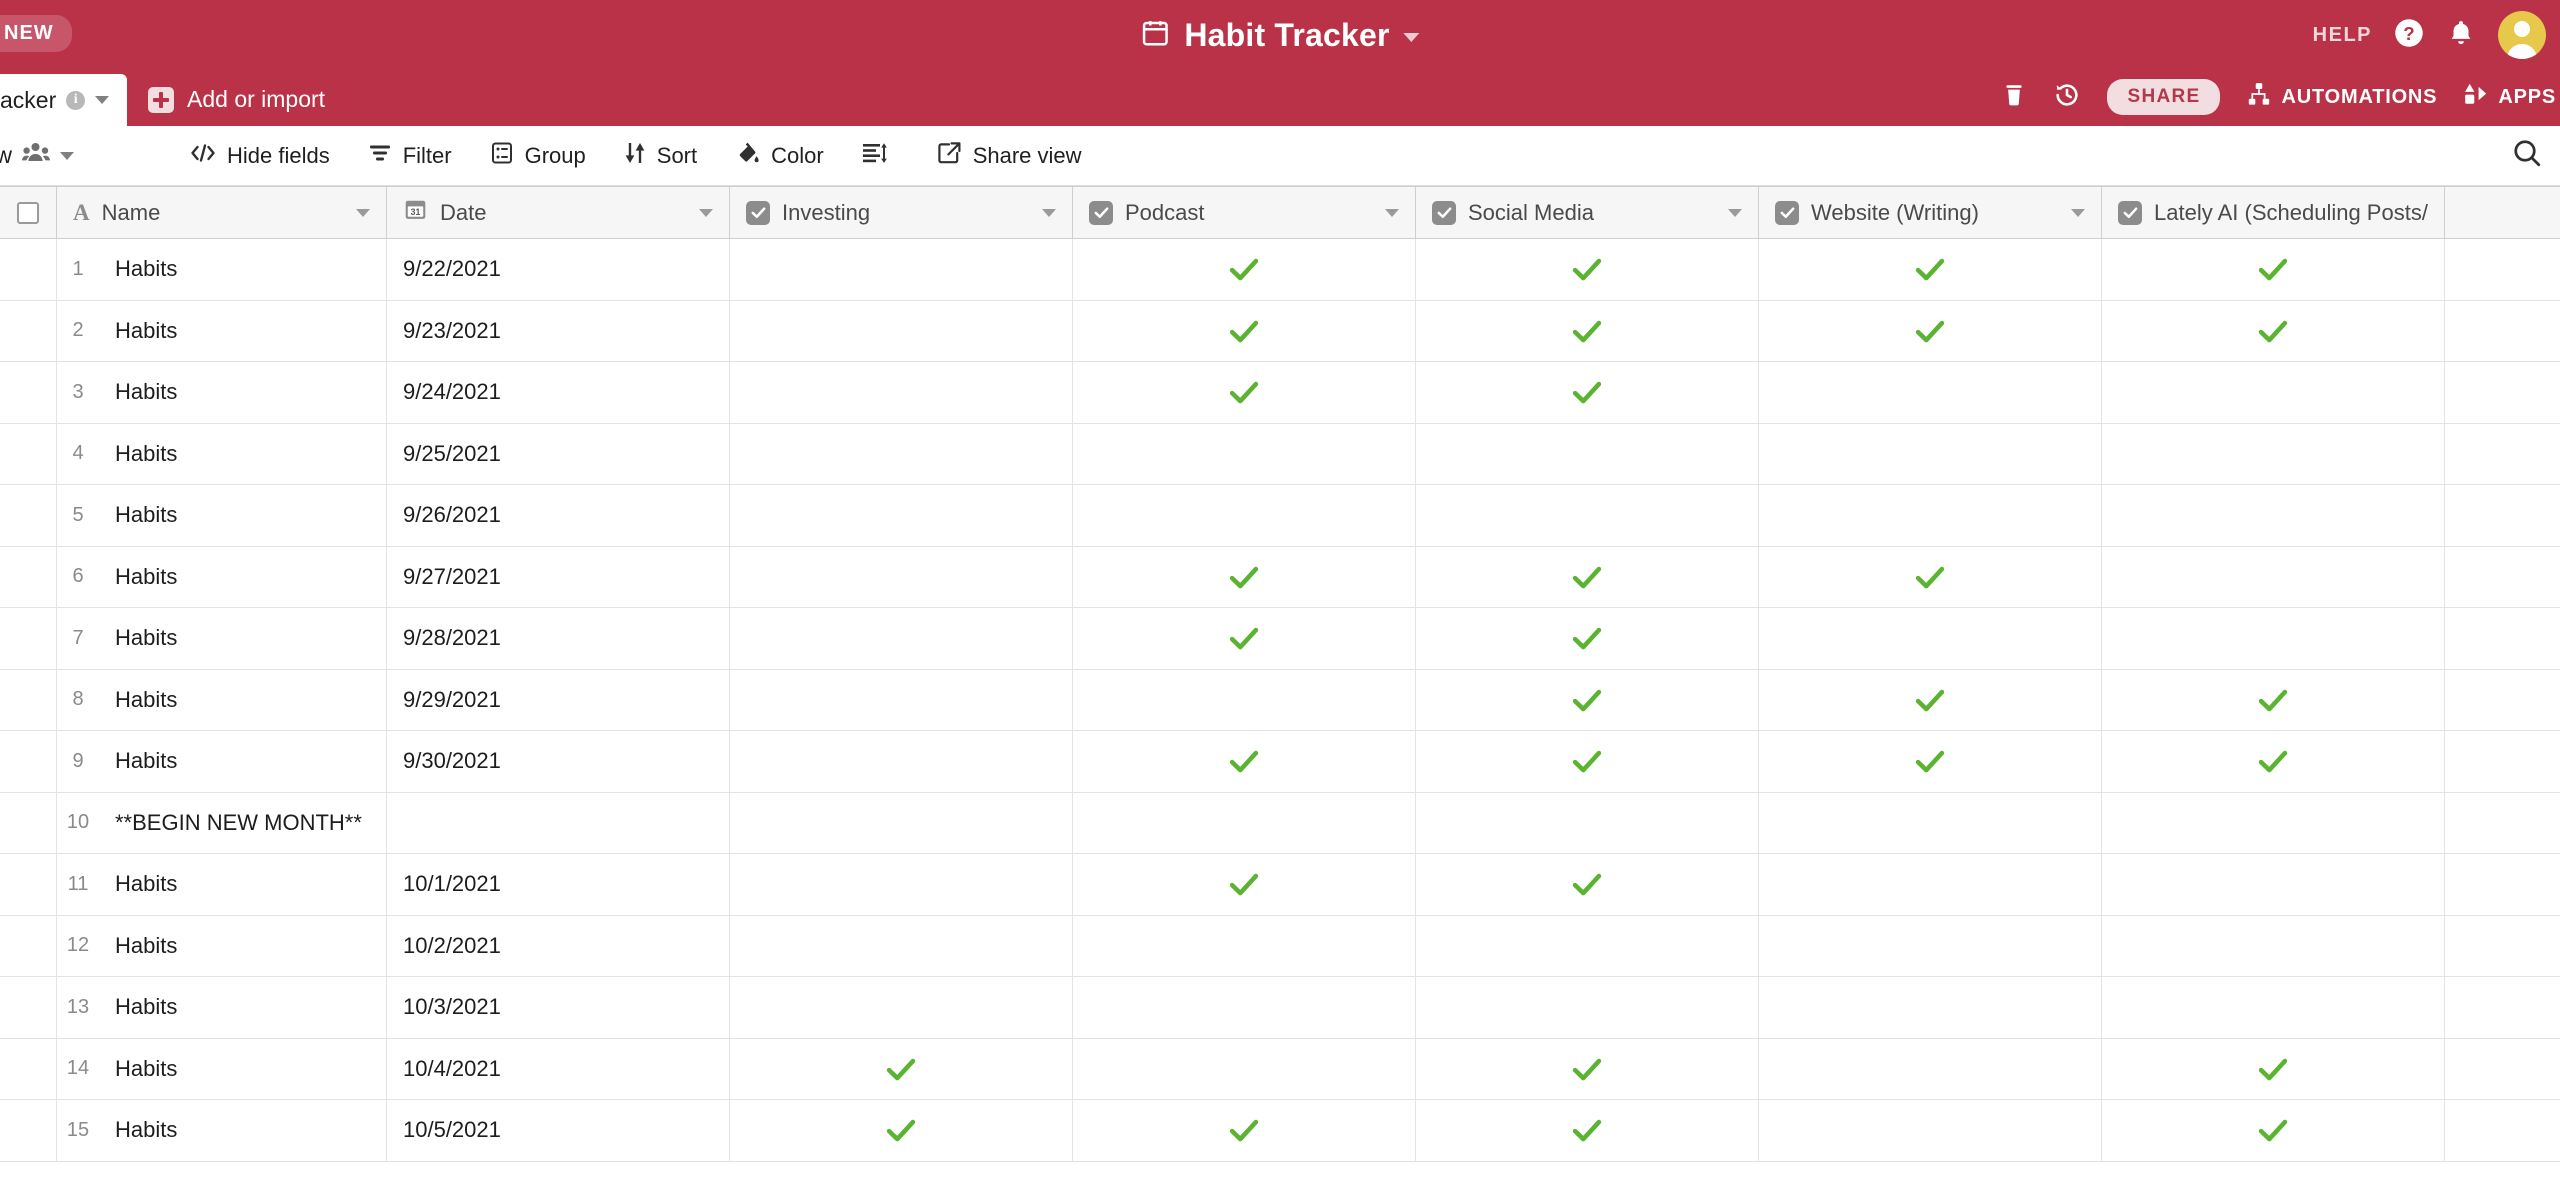 The image size is (2560, 1194). Describe the element at coordinates (558, 1007) in the screenshot. I see `cell-date: 10/3/2021` at that location.